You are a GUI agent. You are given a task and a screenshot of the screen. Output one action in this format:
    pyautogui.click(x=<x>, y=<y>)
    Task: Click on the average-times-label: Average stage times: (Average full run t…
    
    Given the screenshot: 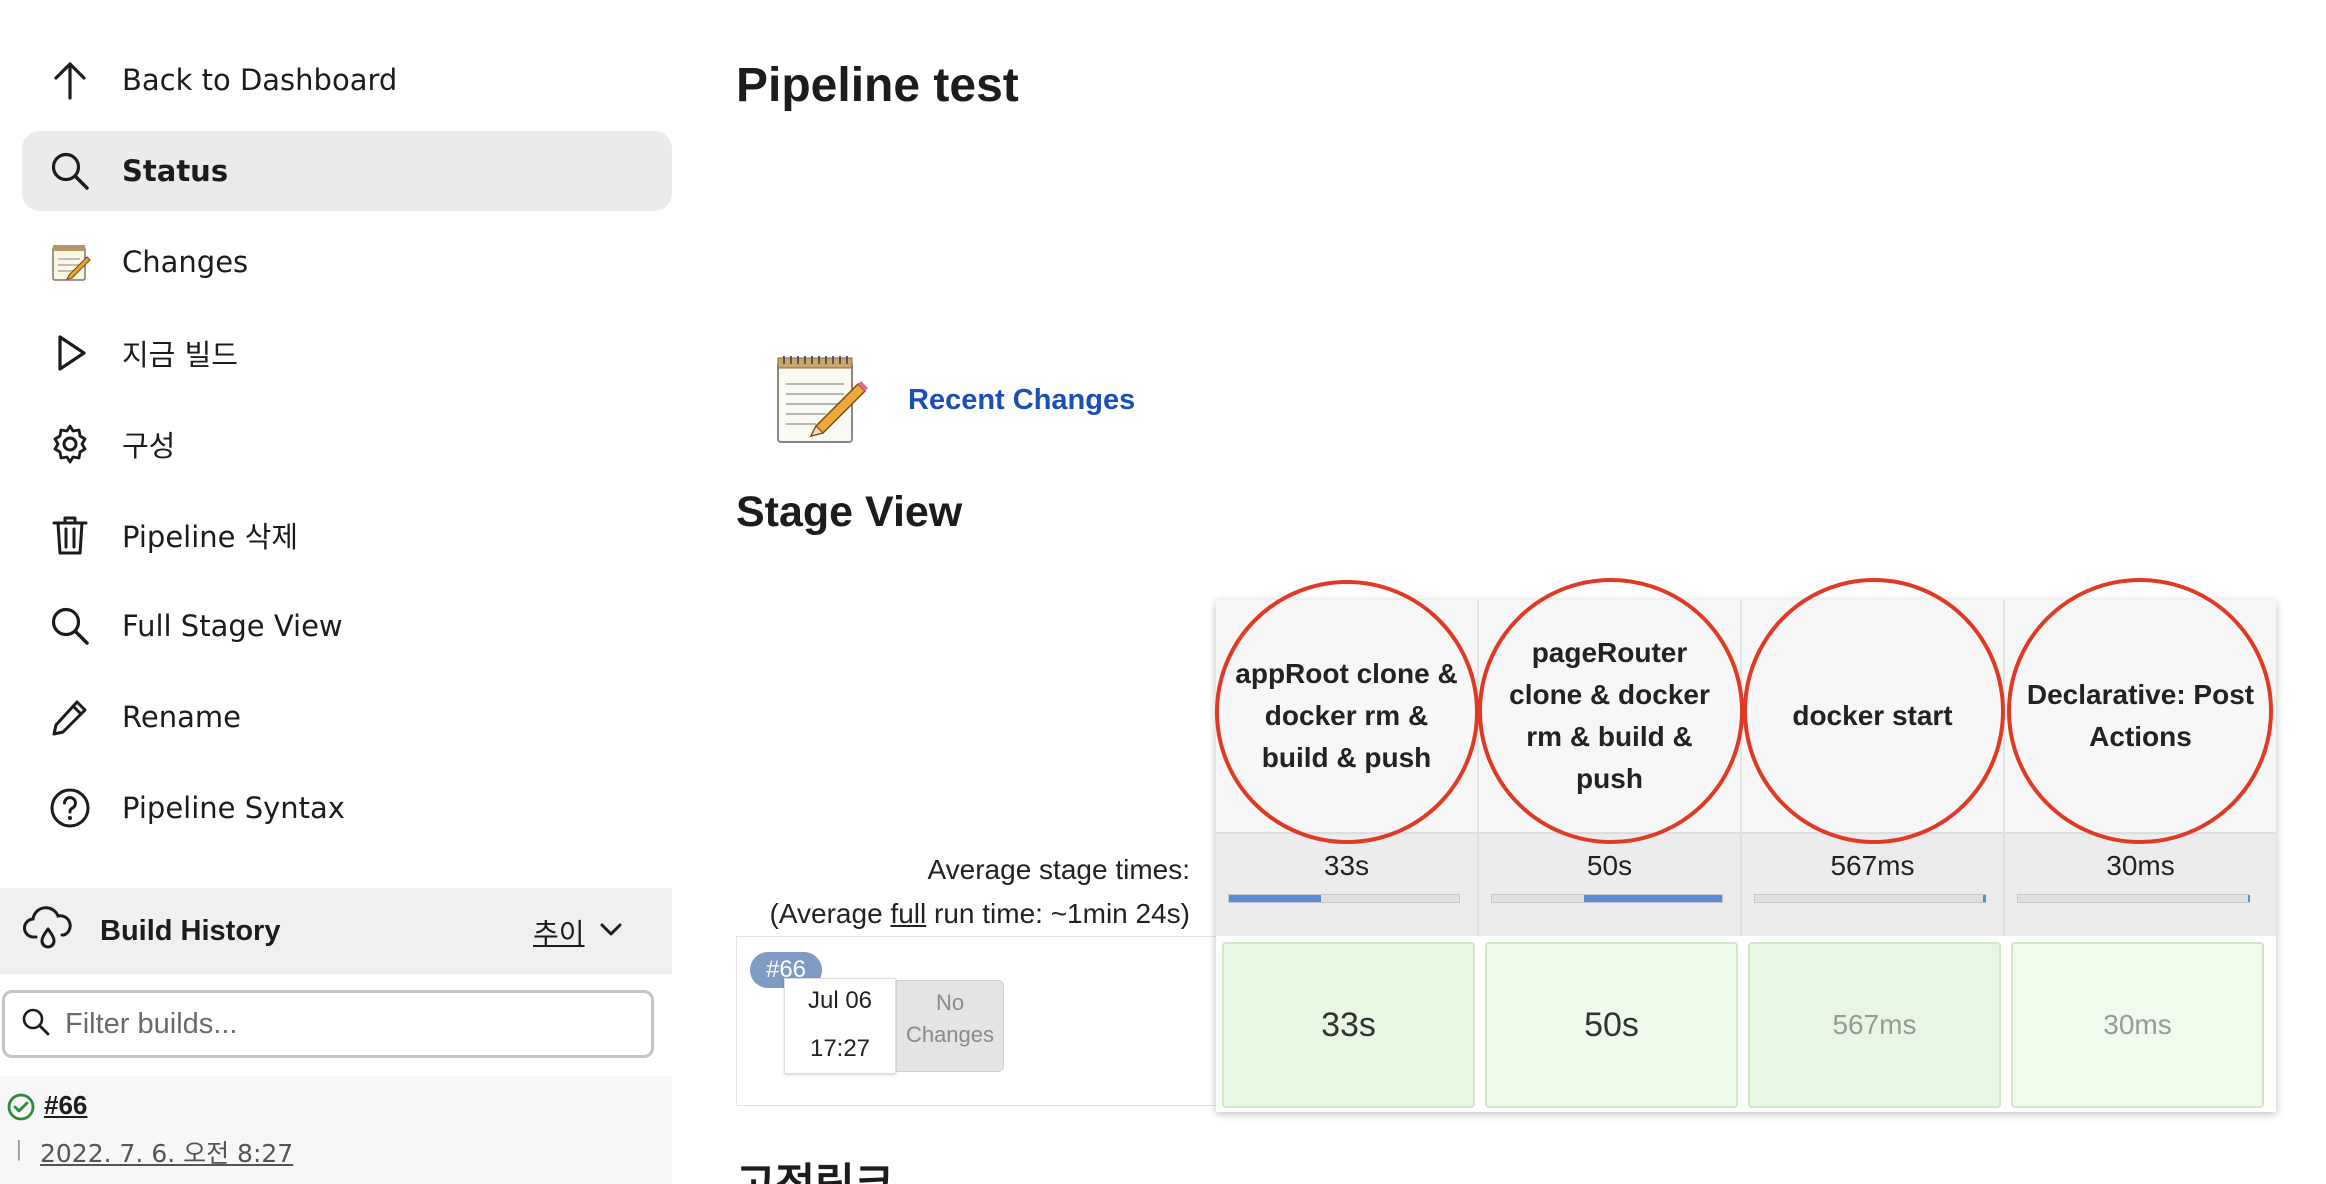 What is the action you would take?
    pyautogui.click(x=978, y=892)
    